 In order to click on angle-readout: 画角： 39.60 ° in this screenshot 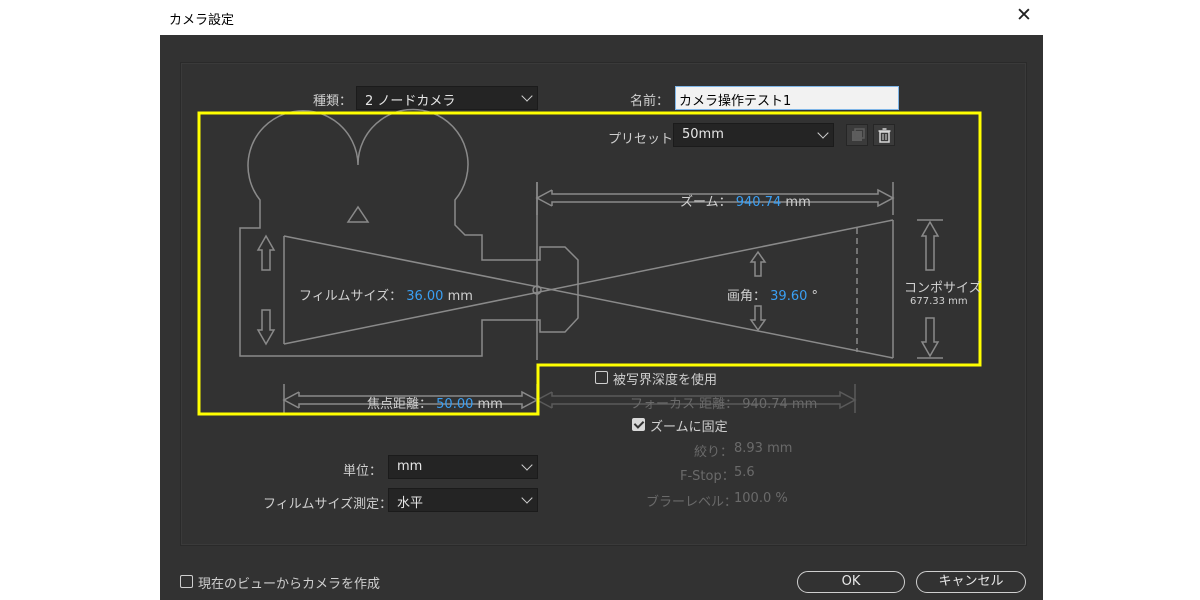, I will do `click(772, 294)`.